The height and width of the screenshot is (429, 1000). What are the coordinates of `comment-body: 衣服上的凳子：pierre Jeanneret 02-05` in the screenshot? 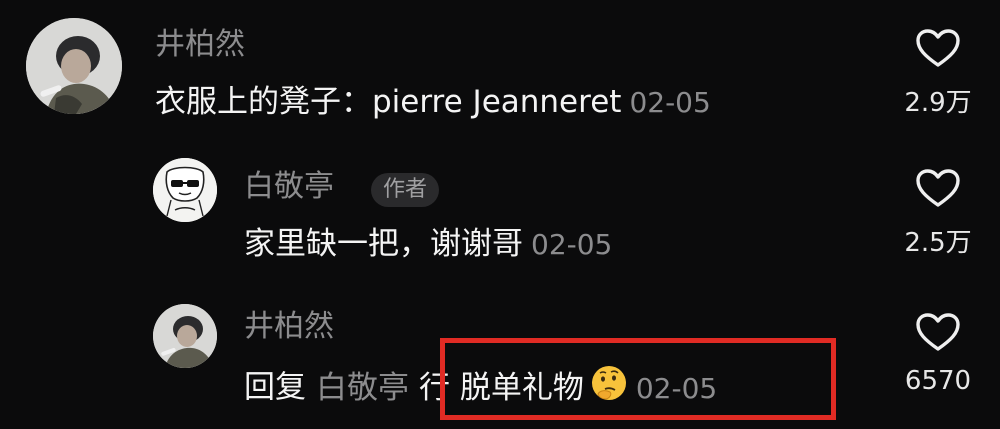 It's located at (433, 102).